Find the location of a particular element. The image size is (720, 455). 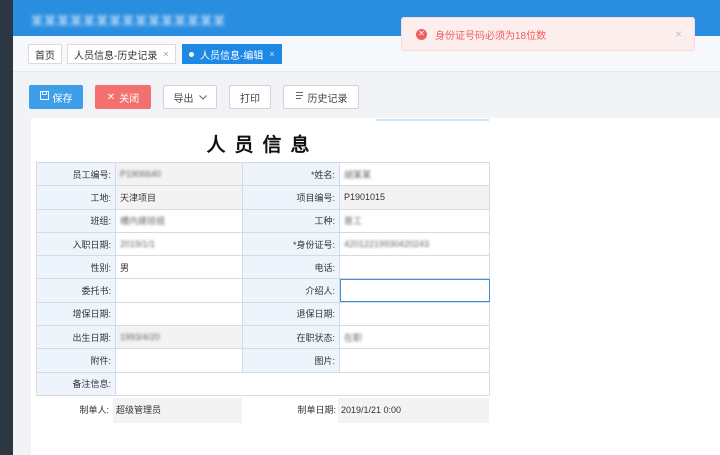

field-label: 图片: is located at coordinates (291, 360).